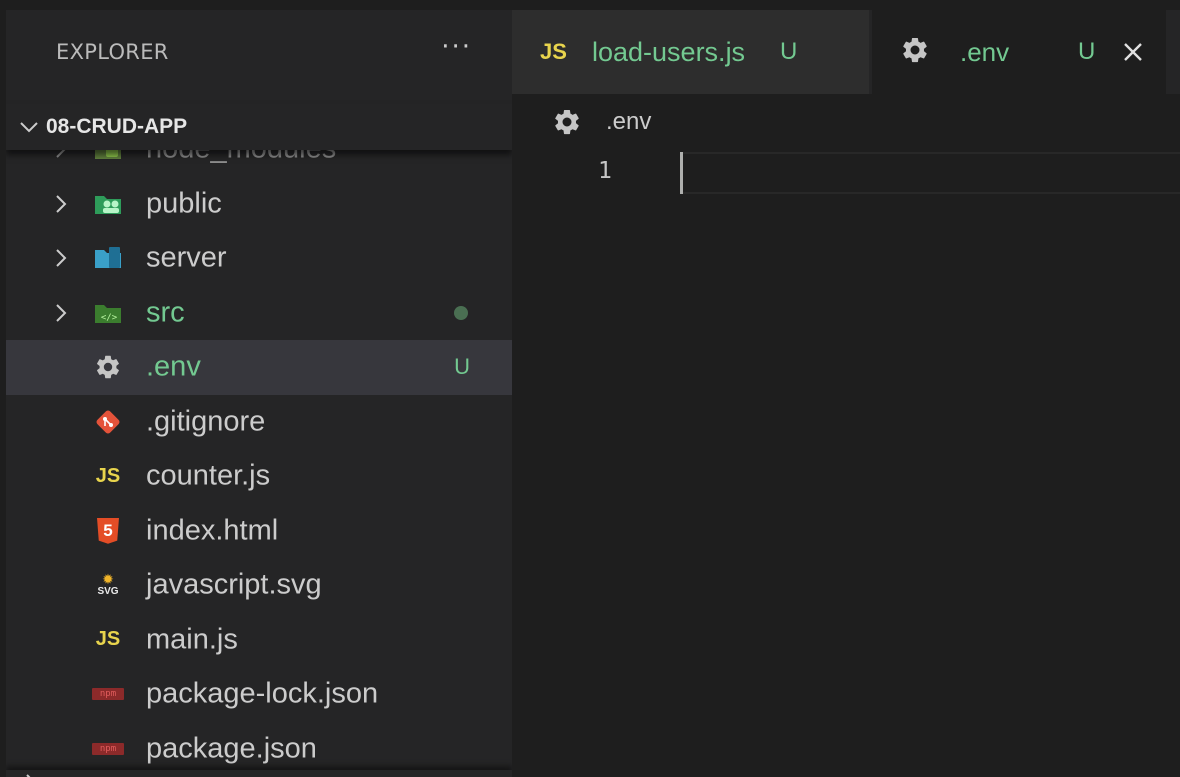 The width and height of the screenshot is (1180, 777). I want to click on tree-item-package-json: npm package.json, so click(259, 749).